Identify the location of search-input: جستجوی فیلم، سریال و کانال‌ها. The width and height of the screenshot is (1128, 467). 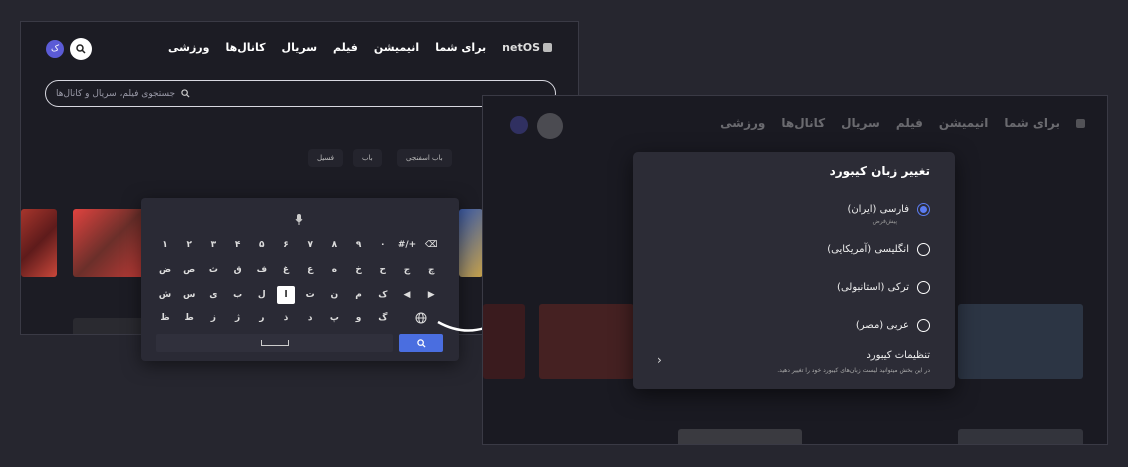
(300, 93).